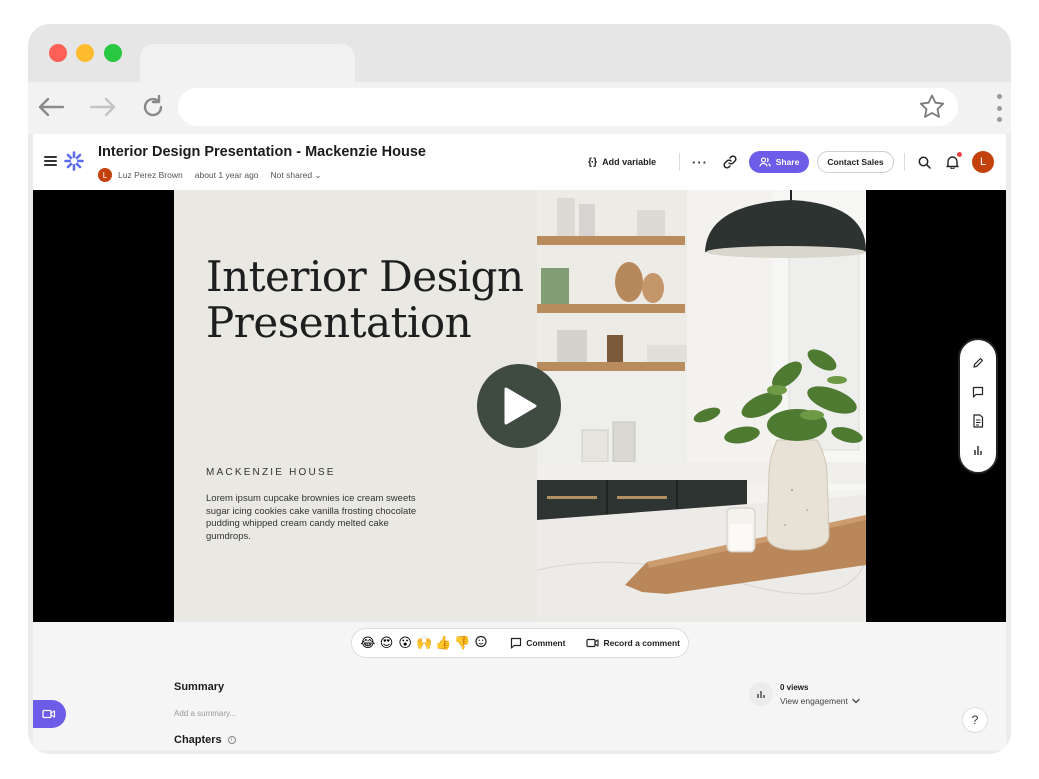  I want to click on chevron-down-icon: ⌄, so click(318, 174).